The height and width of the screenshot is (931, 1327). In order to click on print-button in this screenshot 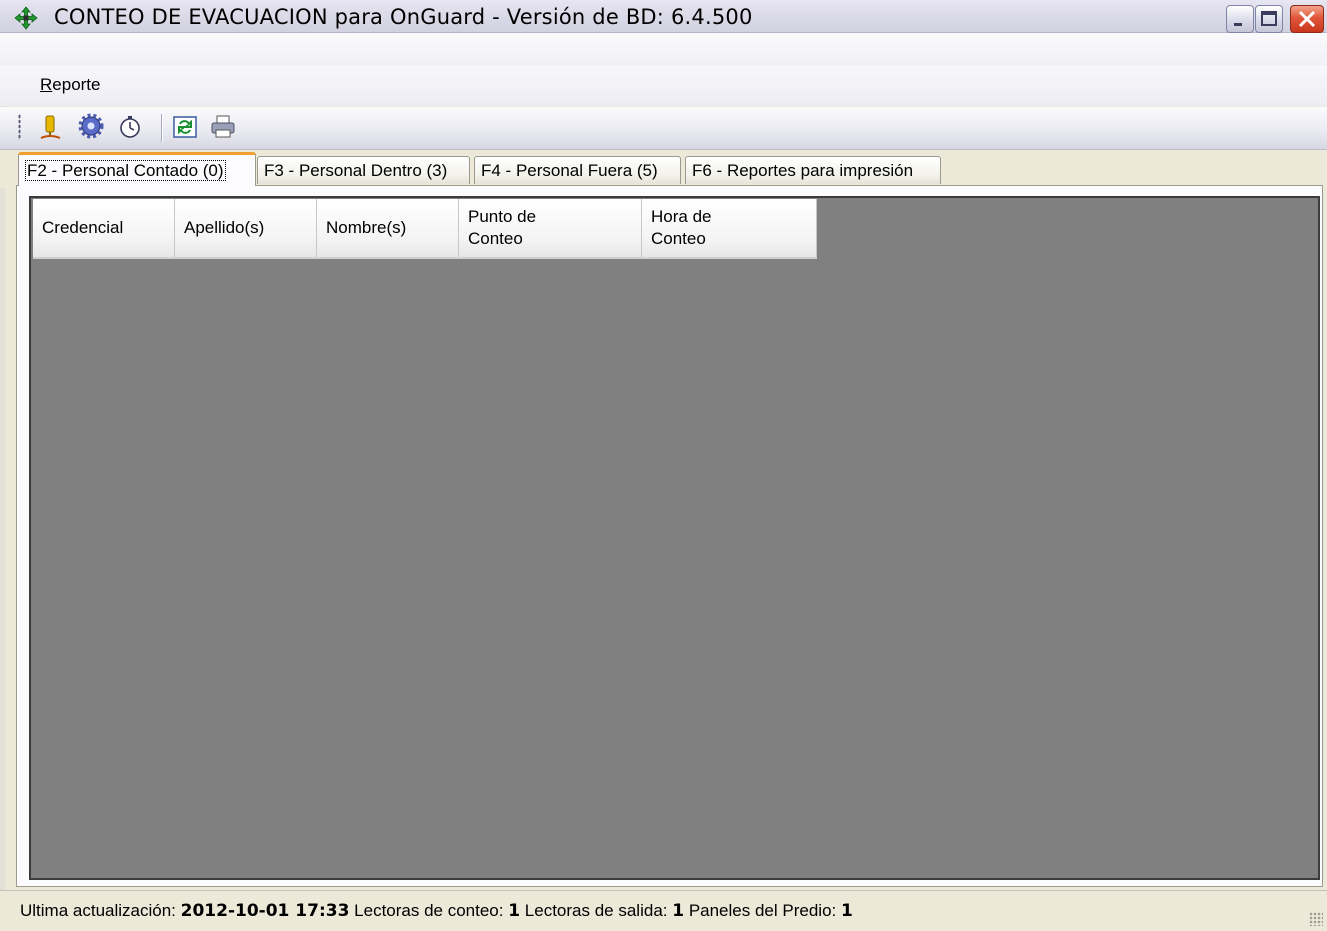, I will do `click(223, 127)`.